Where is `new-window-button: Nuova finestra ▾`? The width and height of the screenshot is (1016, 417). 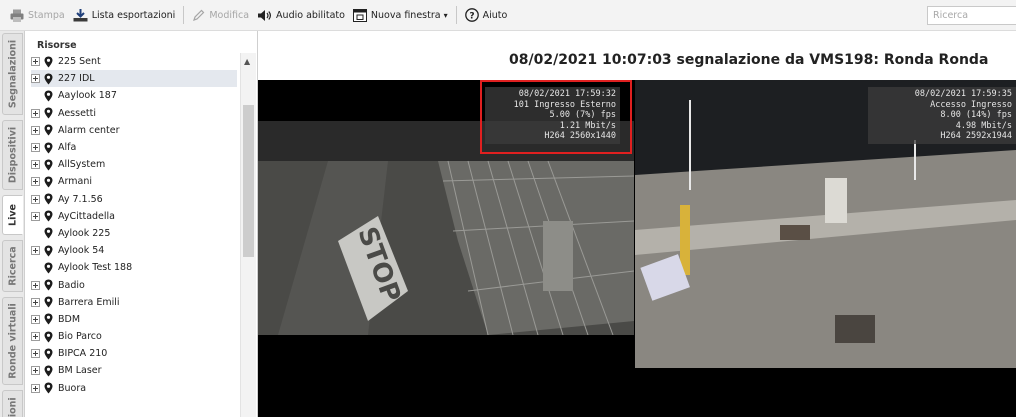
new-window-button: Nuova finestra ▾ is located at coordinates (400, 15).